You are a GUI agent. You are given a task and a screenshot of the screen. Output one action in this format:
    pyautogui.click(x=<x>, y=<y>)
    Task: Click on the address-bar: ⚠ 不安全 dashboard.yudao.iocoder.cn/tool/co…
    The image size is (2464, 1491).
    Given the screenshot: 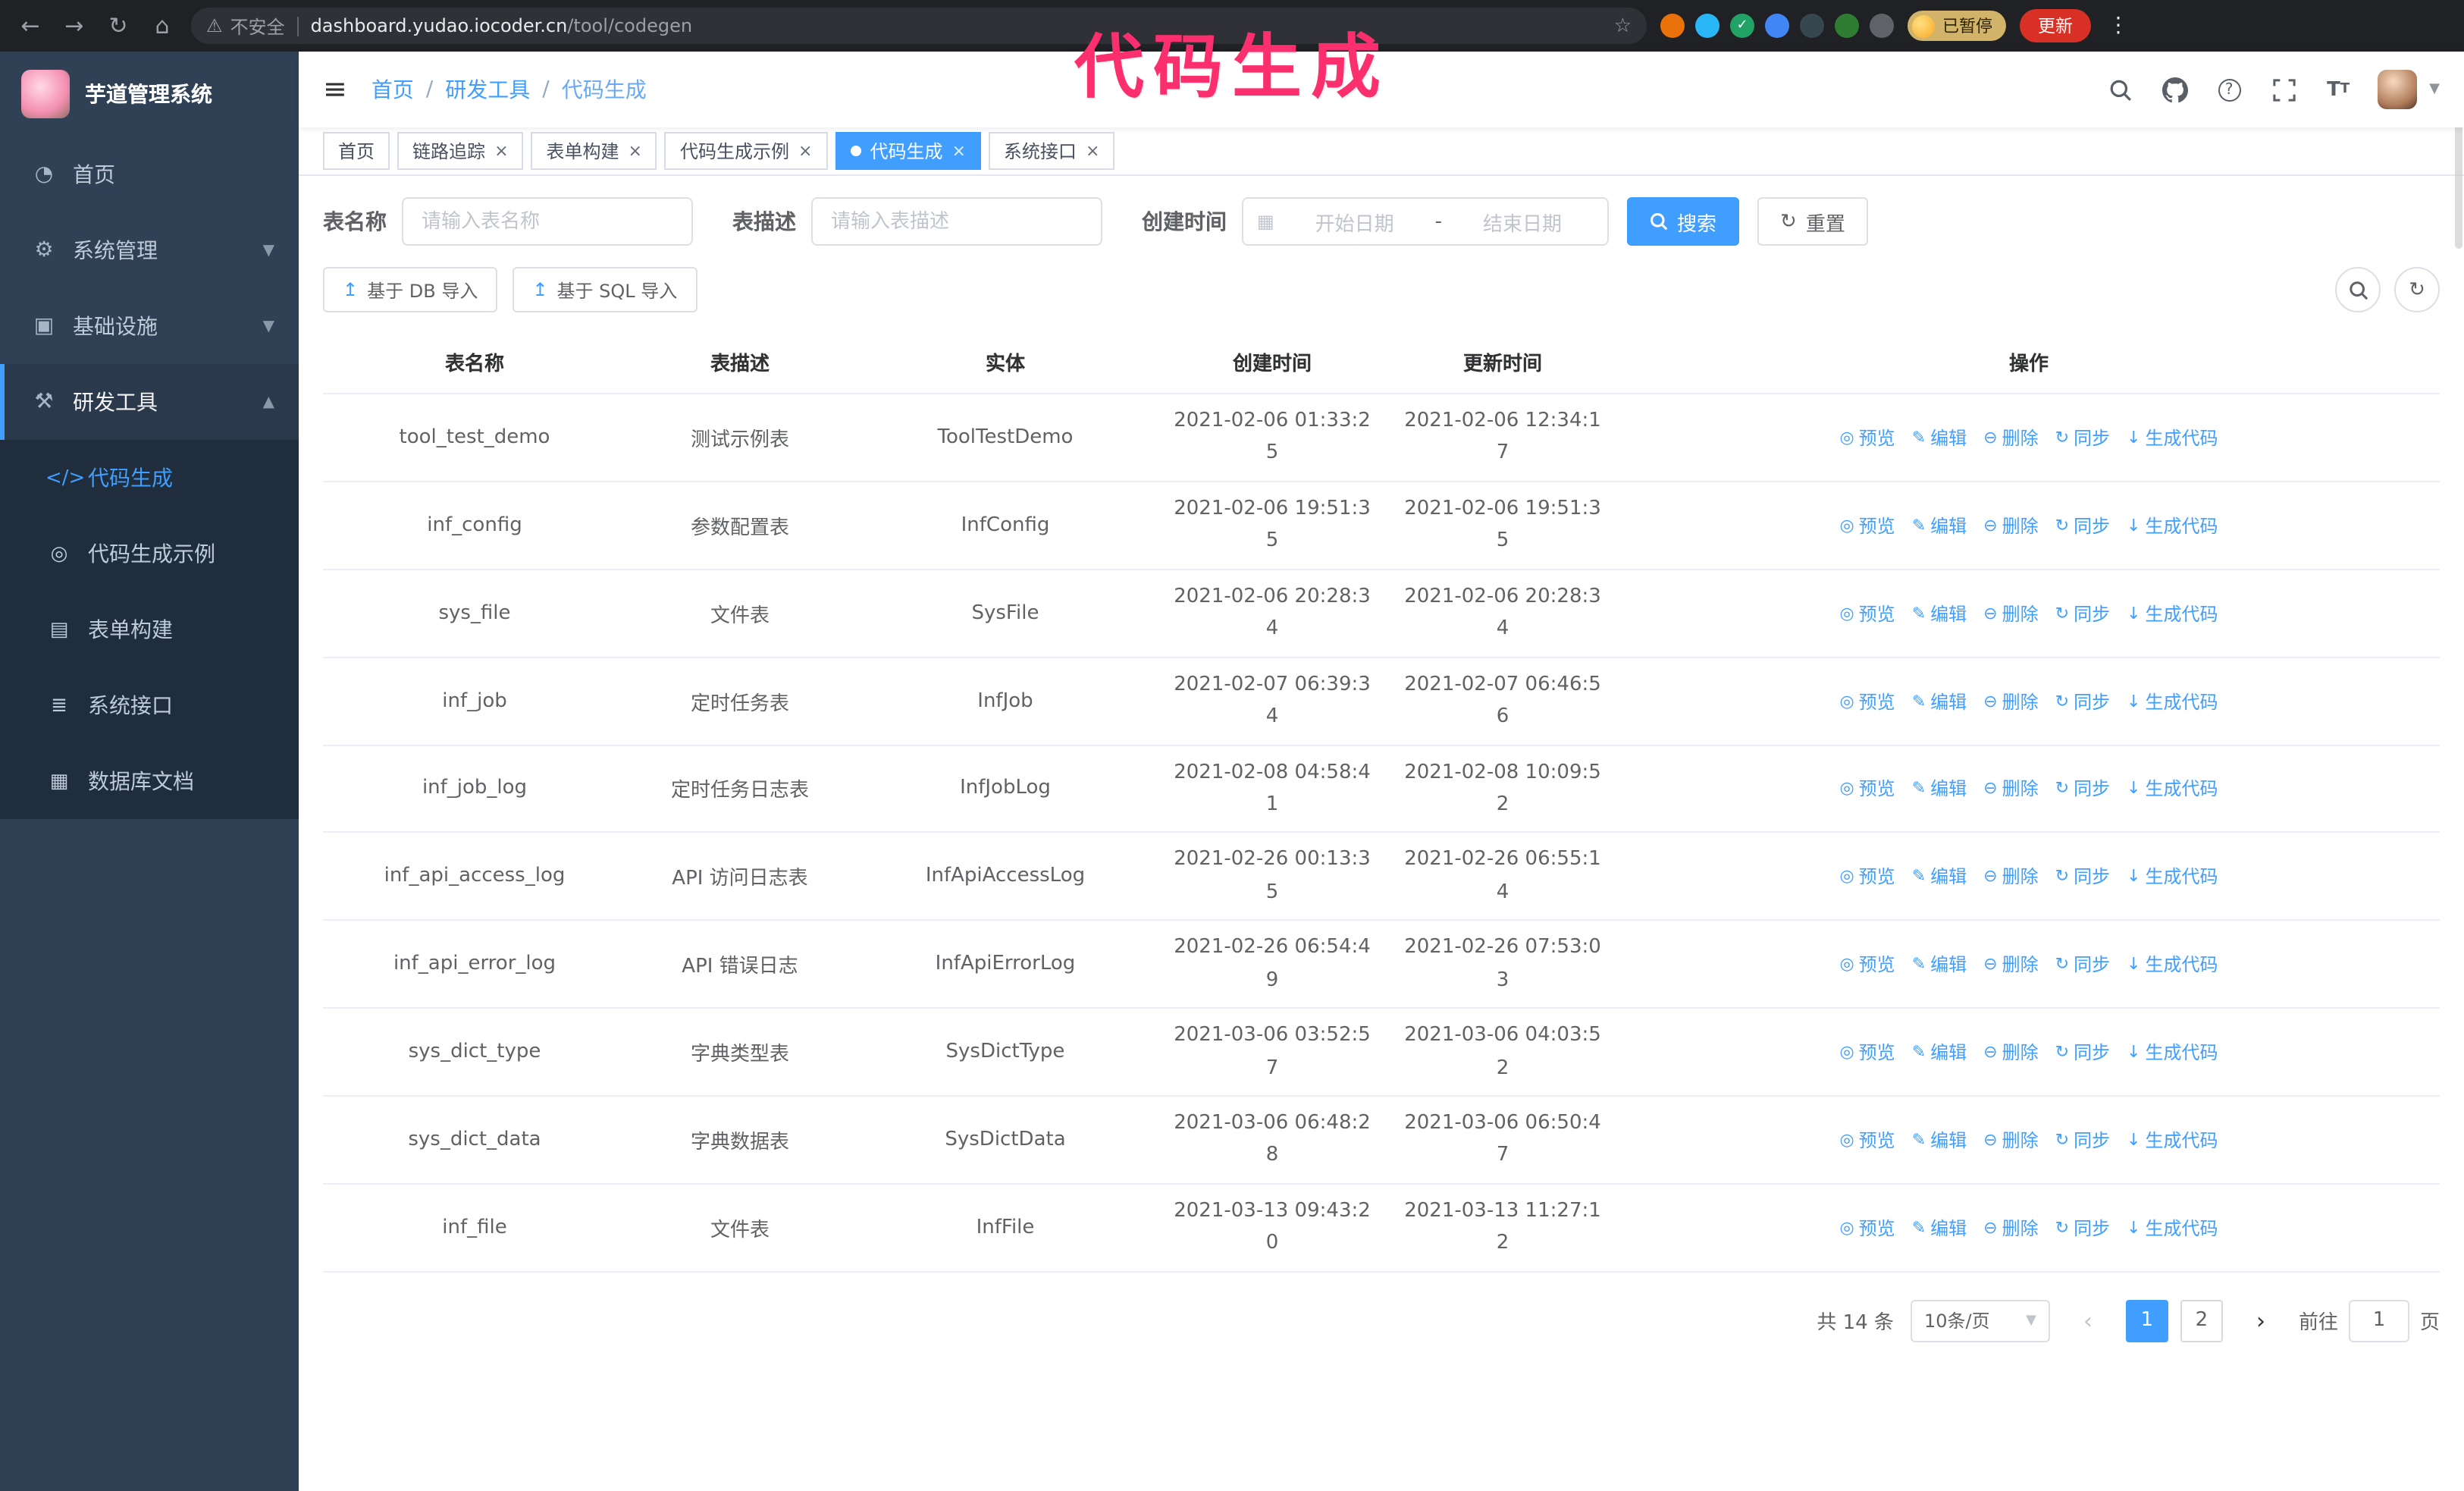 What is the action you would take?
    pyautogui.click(x=919, y=26)
    